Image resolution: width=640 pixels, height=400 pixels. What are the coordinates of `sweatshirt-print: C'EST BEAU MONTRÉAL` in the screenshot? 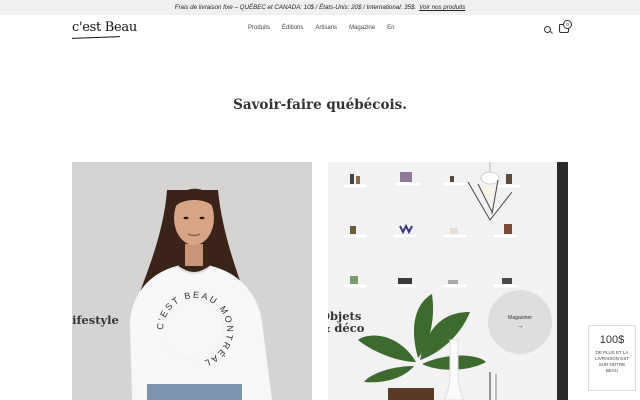 It's located at (195, 329).